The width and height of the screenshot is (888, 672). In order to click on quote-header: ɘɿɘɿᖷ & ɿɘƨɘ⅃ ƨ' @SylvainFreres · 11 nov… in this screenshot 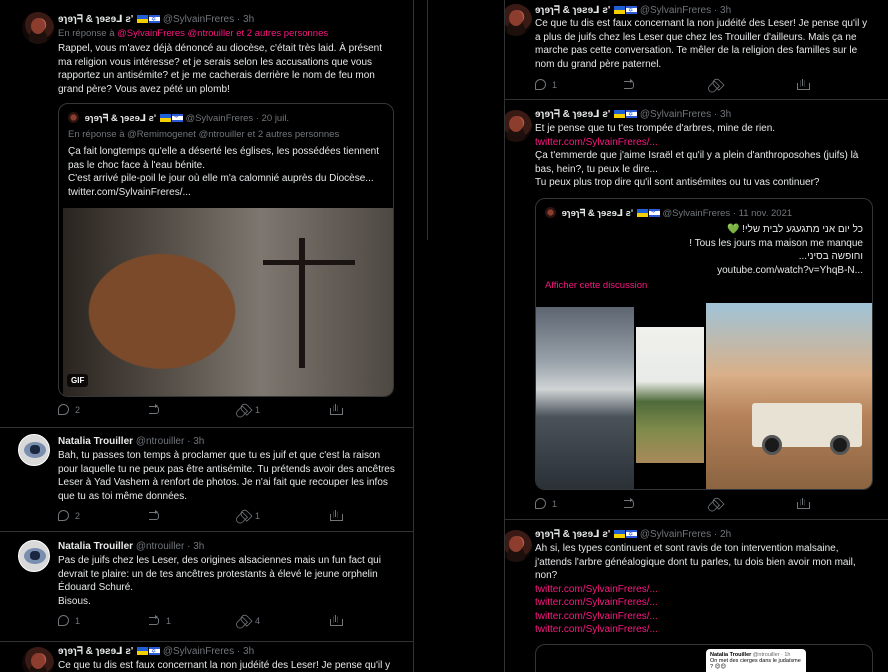, I will do `click(668, 213)`.